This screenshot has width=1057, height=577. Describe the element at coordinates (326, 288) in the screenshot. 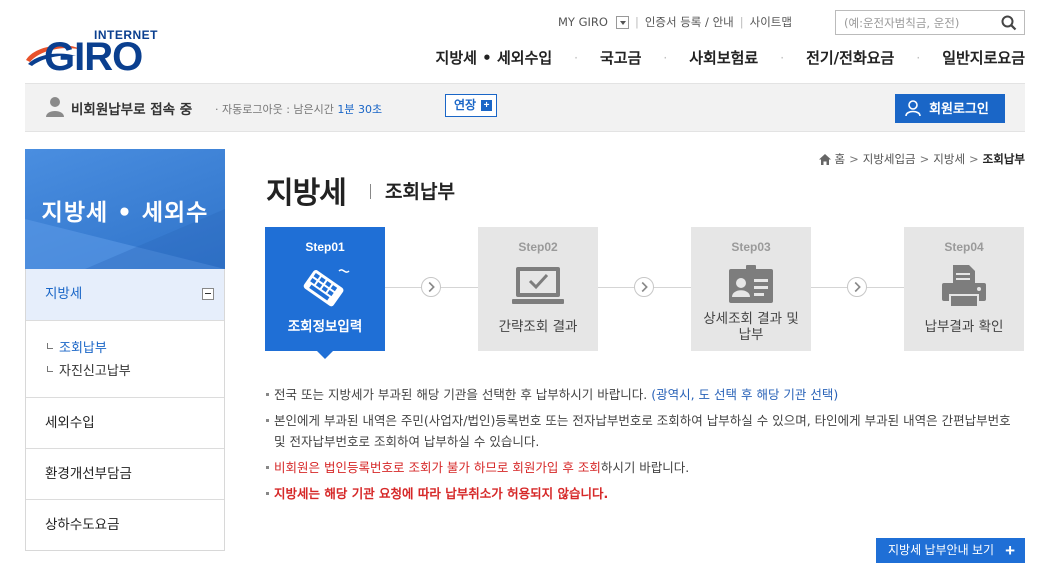

I see `keyboard-icon` at that location.